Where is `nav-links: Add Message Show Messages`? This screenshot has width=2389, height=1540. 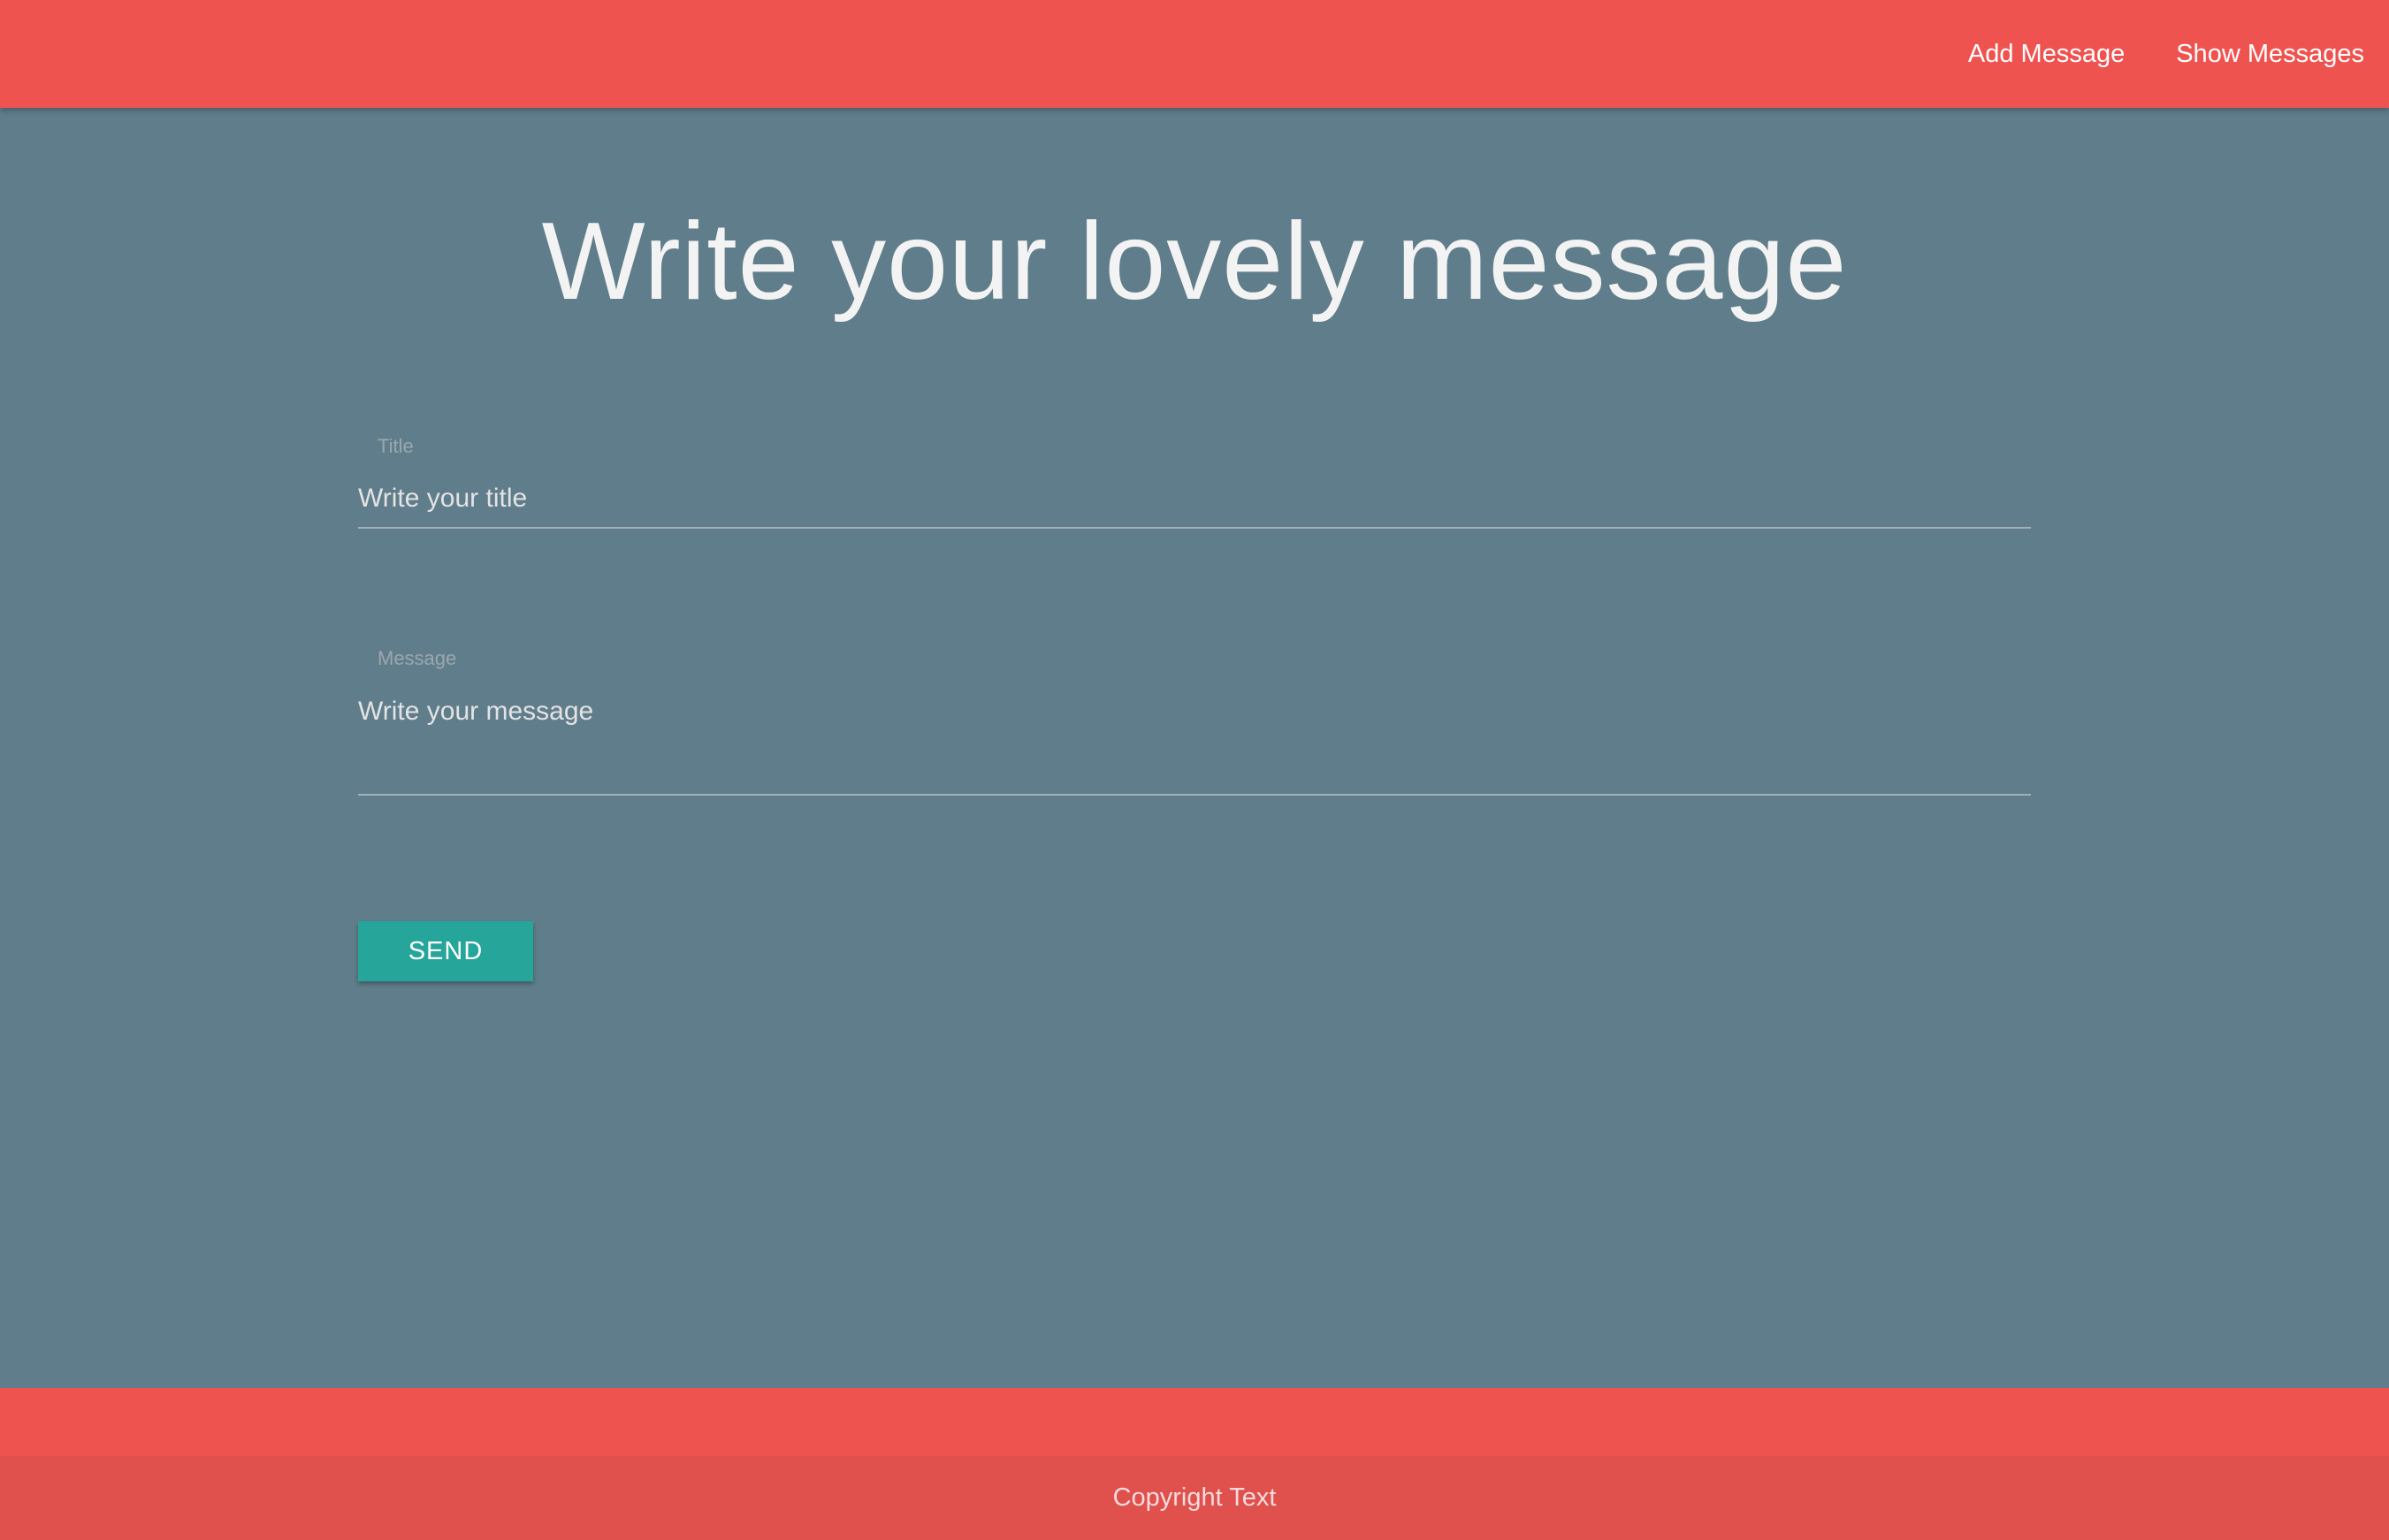
nav-links: Add Message Show Messages is located at coordinates (2140, 54).